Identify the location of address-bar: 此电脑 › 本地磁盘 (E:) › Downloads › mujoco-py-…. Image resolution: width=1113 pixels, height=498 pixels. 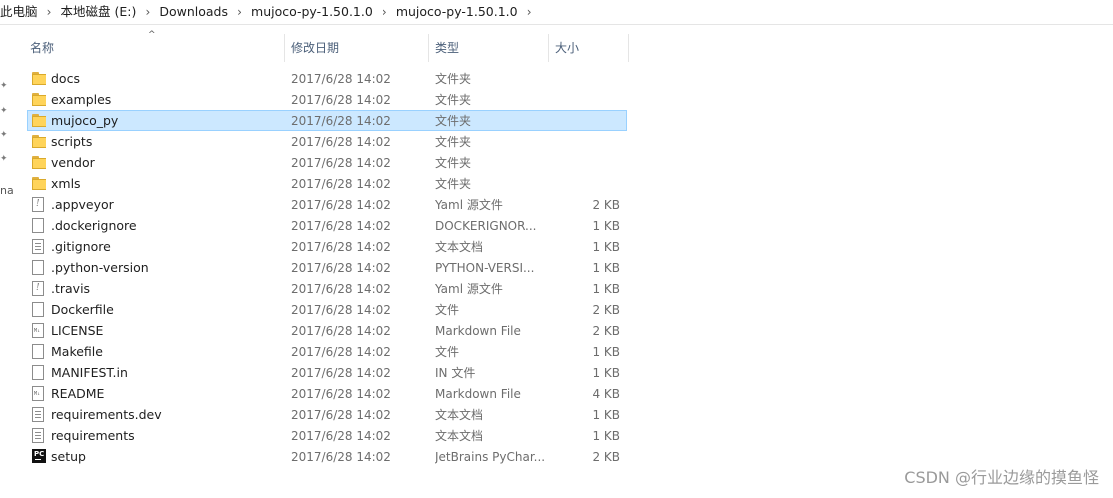
(556, 12).